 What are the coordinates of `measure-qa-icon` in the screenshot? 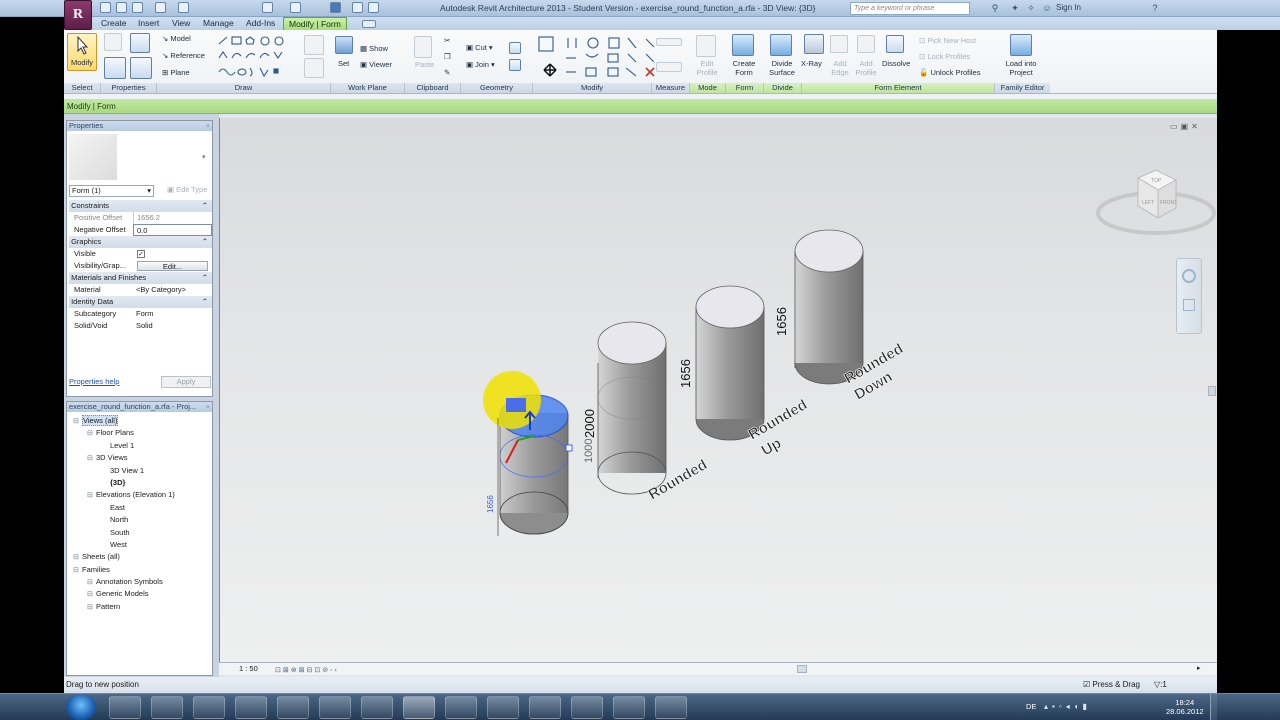 It's located at (267, 7).